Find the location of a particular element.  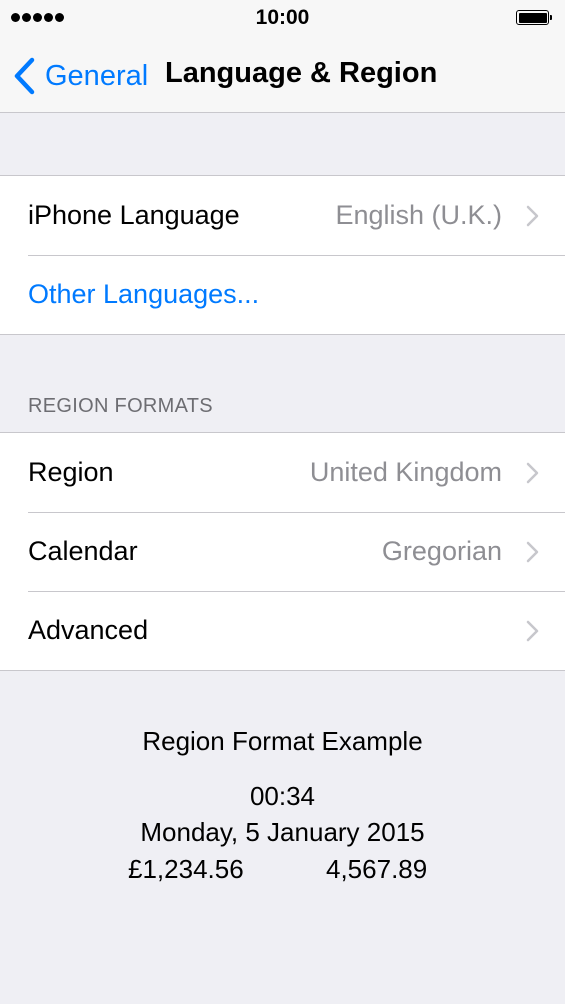

region-label: Region is located at coordinates (71, 472).